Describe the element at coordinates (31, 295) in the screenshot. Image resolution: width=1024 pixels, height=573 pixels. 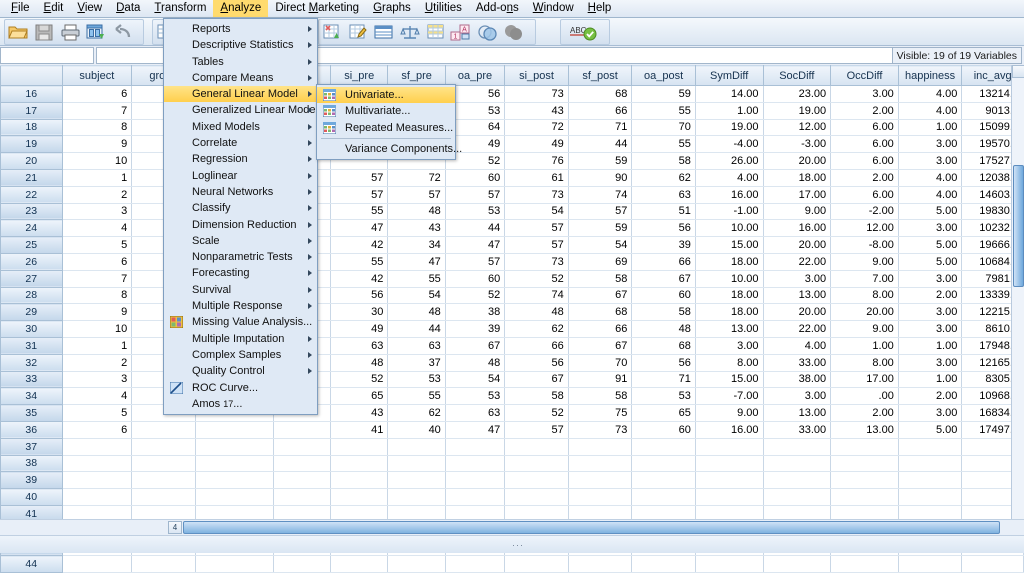
I see `row-header: 28` at that location.